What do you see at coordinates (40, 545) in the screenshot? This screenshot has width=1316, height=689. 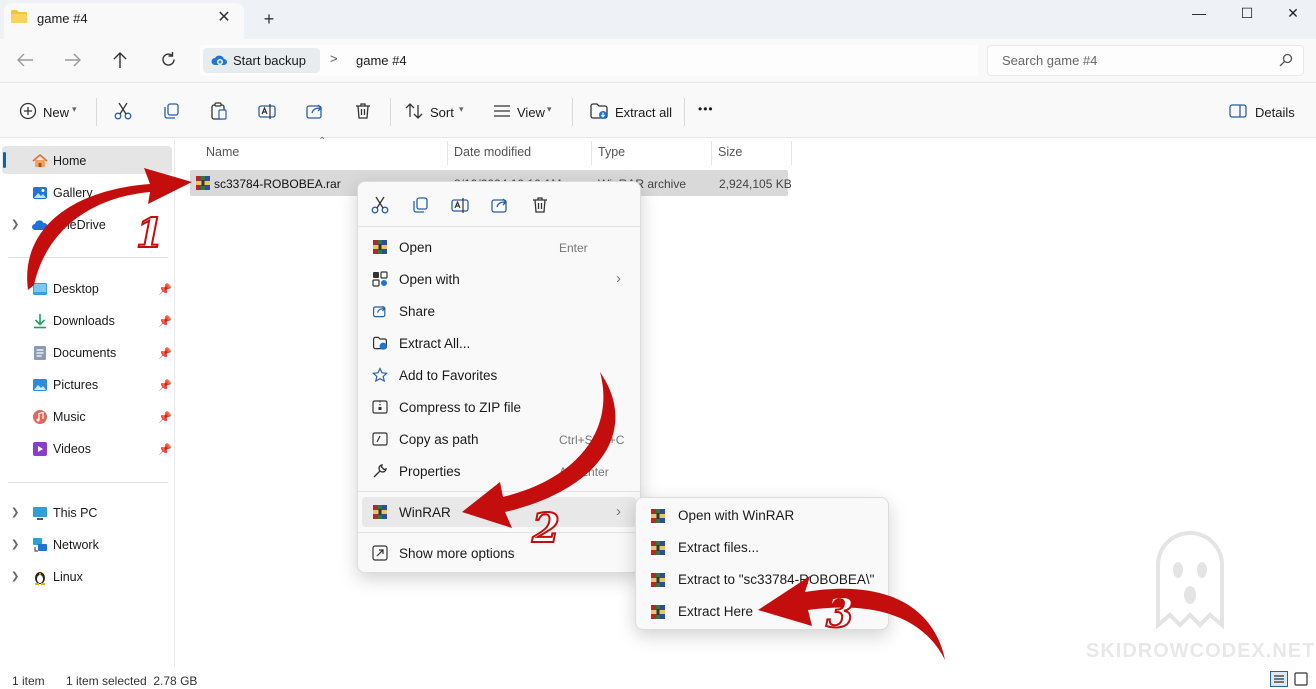 I see `network-icon` at bounding box center [40, 545].